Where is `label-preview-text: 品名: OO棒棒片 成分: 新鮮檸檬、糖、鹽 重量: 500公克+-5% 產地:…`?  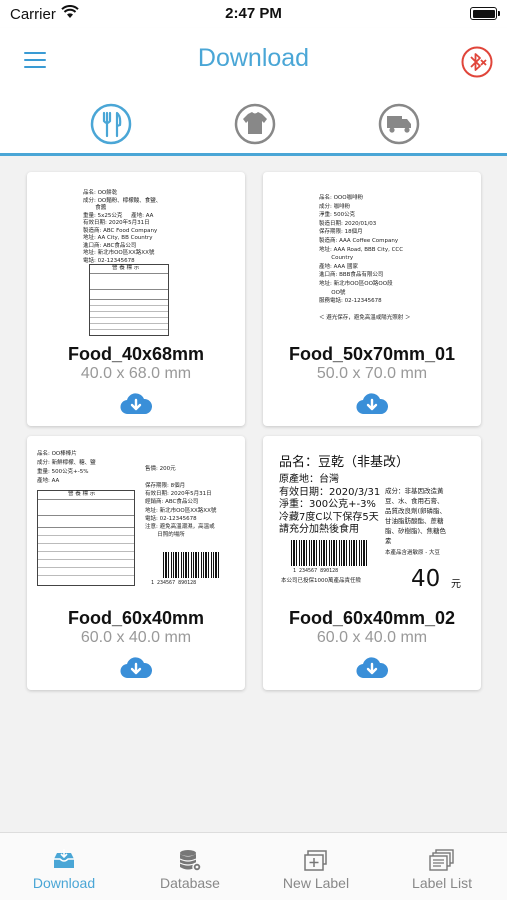 label-preview-text: 品名: OO棒棒片 成分: 新鮮檸檬、糖、鹽 重量: 500公克+-5% 產地:… is located at coordinates (66, 467).